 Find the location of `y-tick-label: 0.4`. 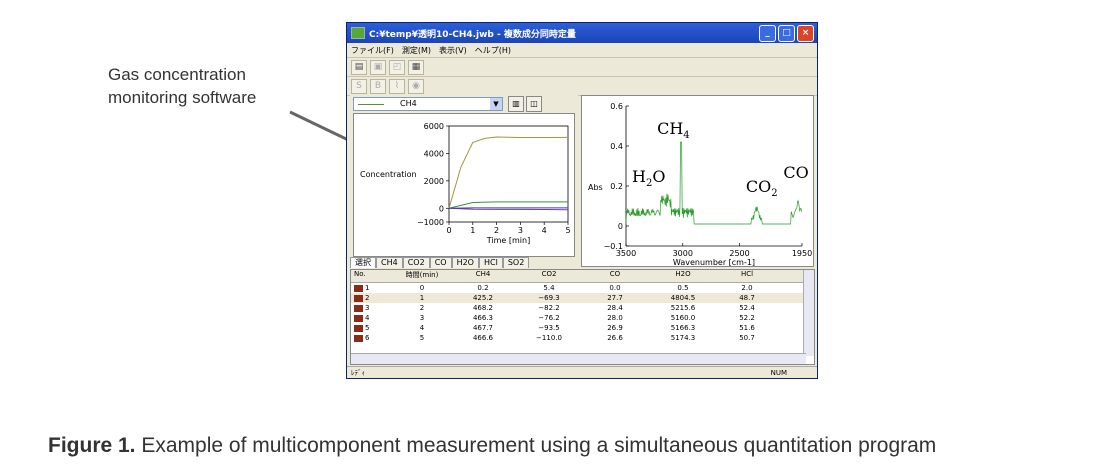

y-tick-label: 0.4 is located at coordinates (616, 146).